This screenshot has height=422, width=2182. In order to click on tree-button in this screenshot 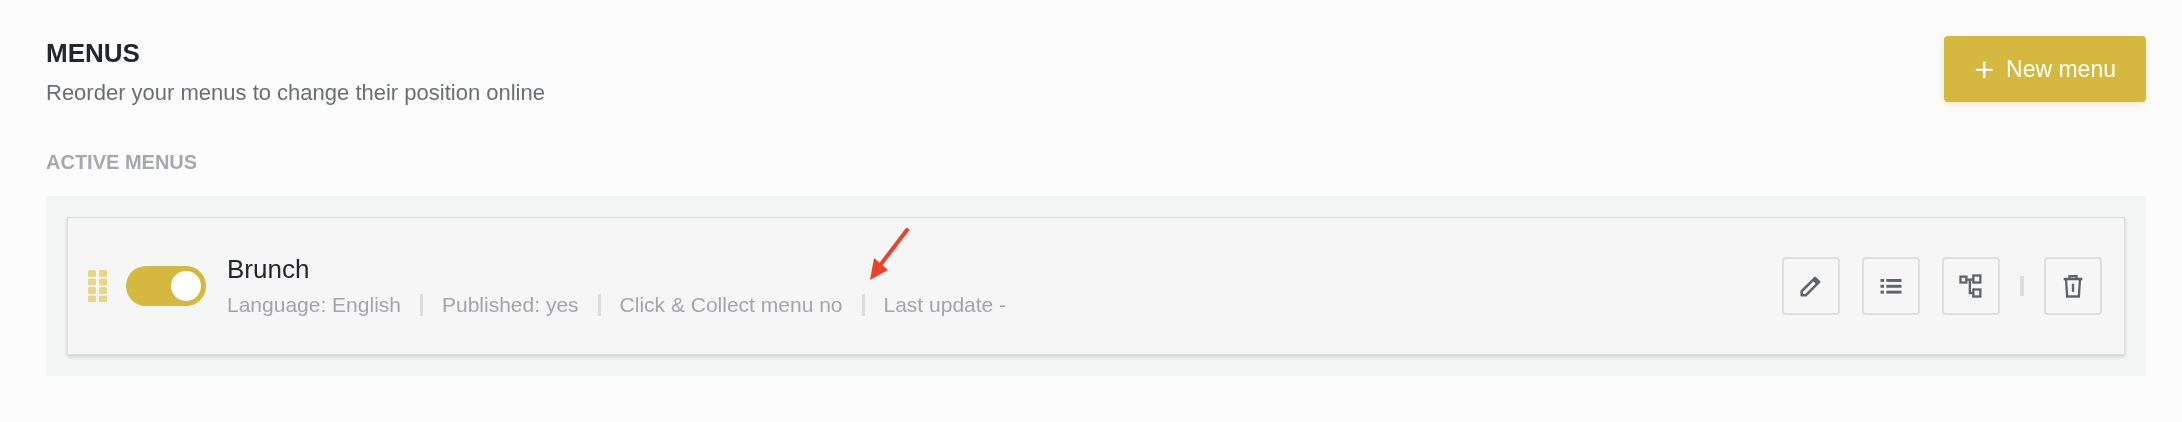, I will do `click(1971, 286)`.